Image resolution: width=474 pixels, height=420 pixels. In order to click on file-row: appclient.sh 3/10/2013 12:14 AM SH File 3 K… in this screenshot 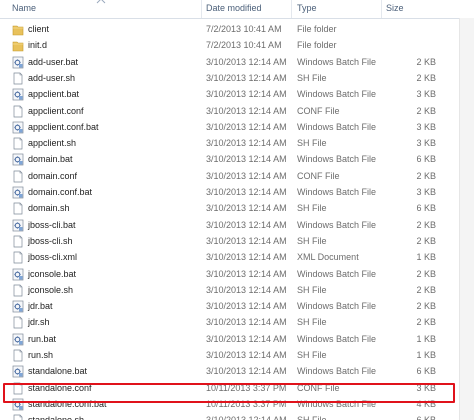, I will do `click(237, 143)`.